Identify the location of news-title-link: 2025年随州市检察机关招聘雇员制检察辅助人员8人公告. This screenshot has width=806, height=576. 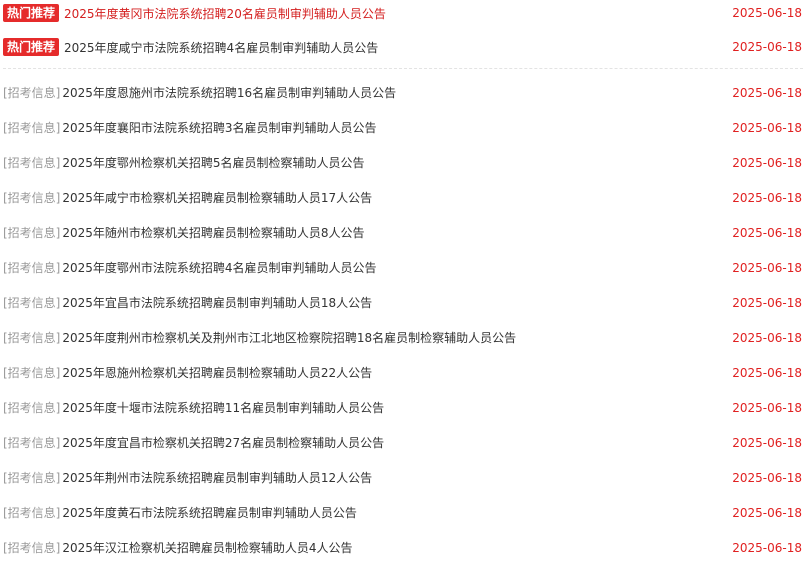
(213, 232).